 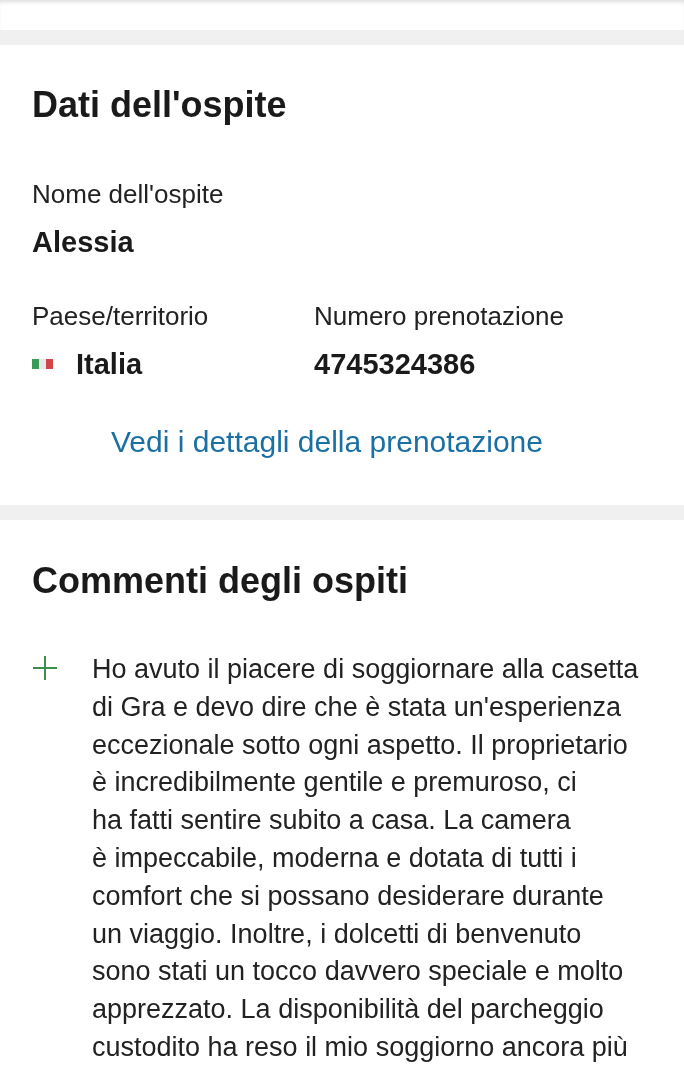 I want to click on section-title: Dati dell'ospite, so click(x=160, y=104).